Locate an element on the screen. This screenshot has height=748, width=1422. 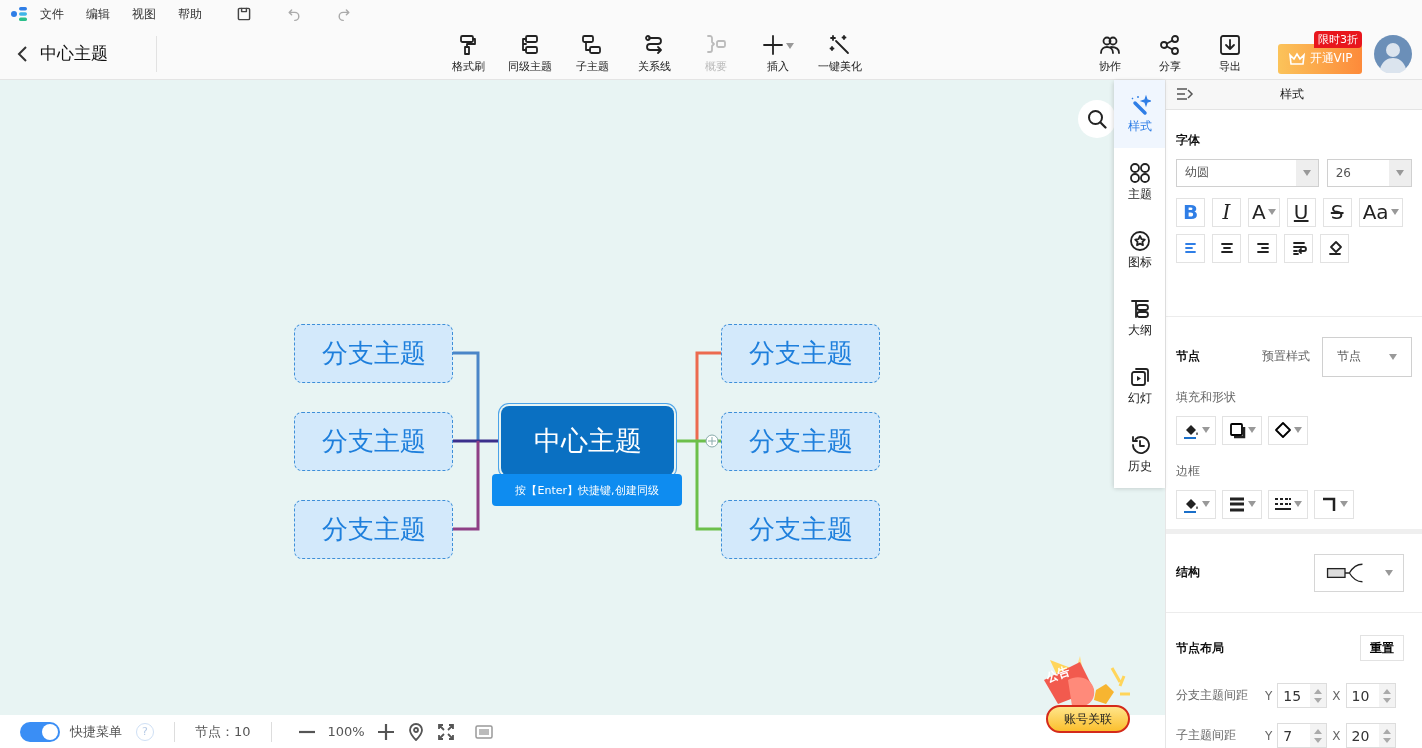
axis-label: X is located at coordinates (1336, 735).